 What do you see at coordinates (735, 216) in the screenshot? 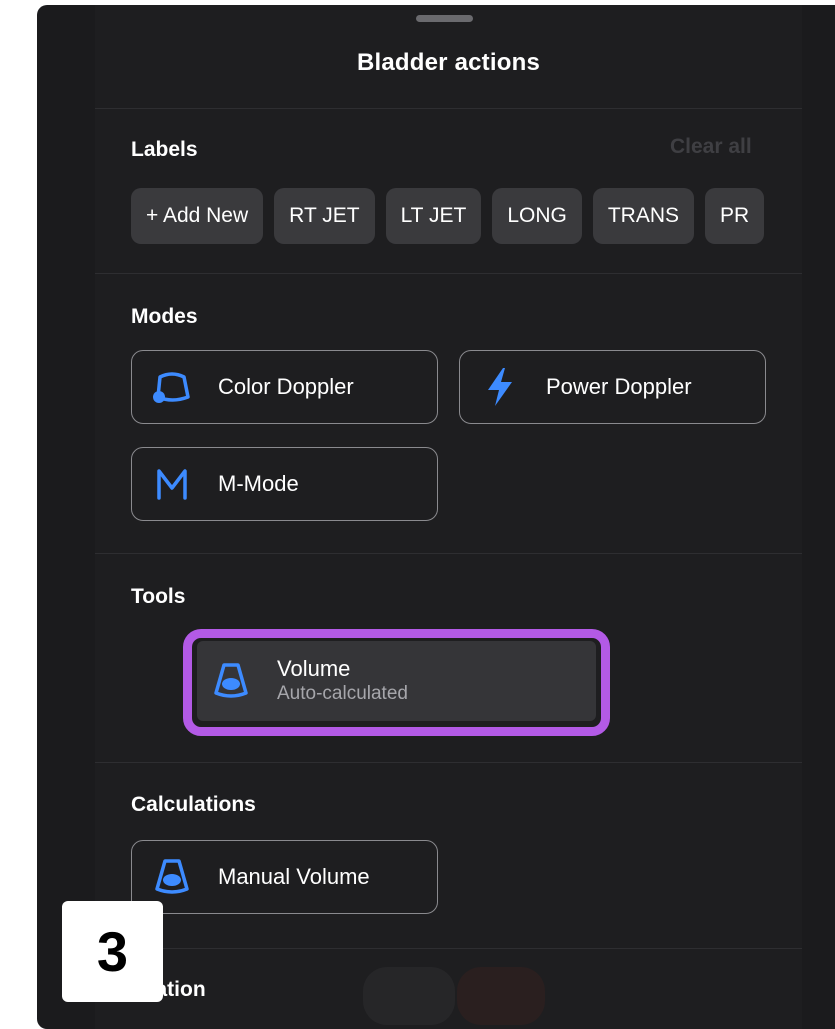
I see `label-chip-pr: PR` at bounding box center [735, 216].